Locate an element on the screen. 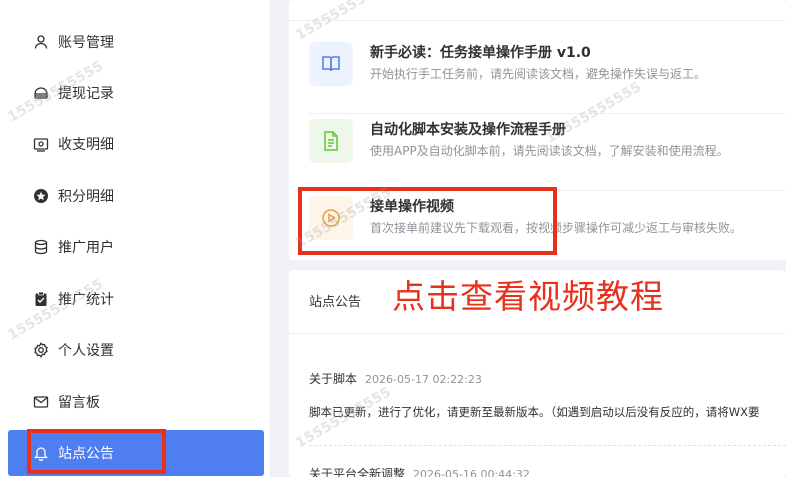  doc-title: 新手必读：任务接单操作手册 v1.0 is located at coordinates (480, 52).